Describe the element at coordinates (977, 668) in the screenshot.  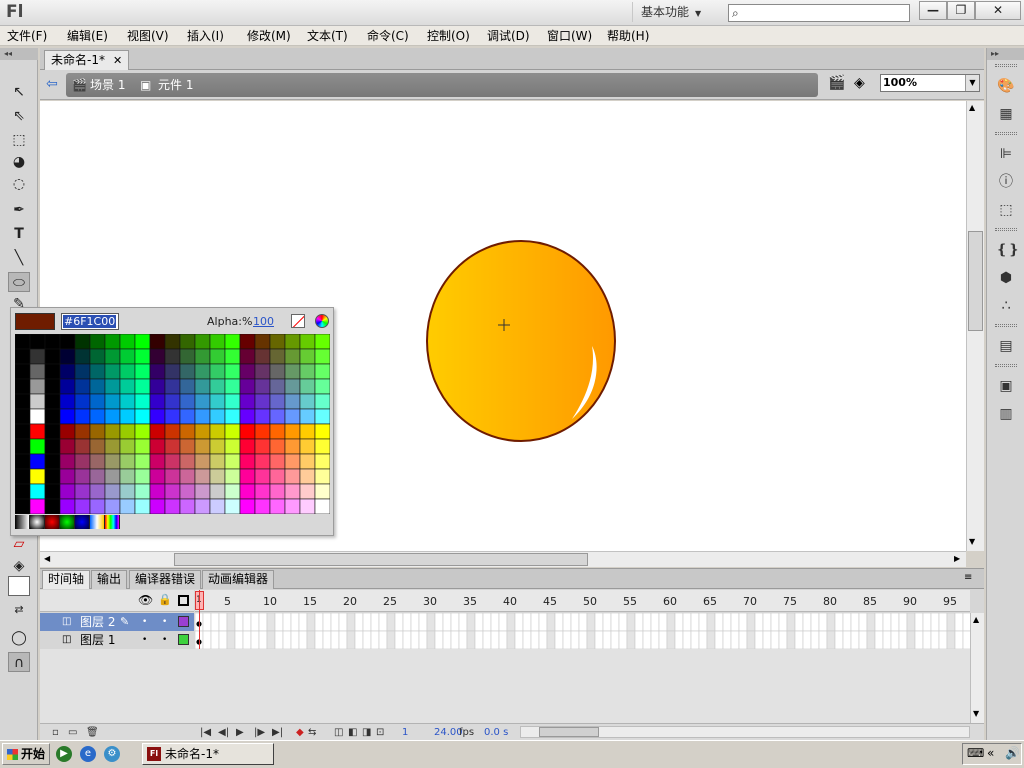
I see `timeline-vertical-scrollbar: ▲ ▼` at that location.